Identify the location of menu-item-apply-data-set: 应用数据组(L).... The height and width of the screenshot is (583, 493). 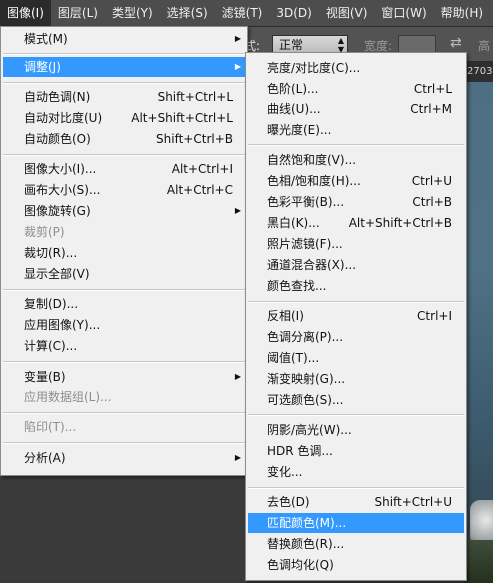
(124, 397).